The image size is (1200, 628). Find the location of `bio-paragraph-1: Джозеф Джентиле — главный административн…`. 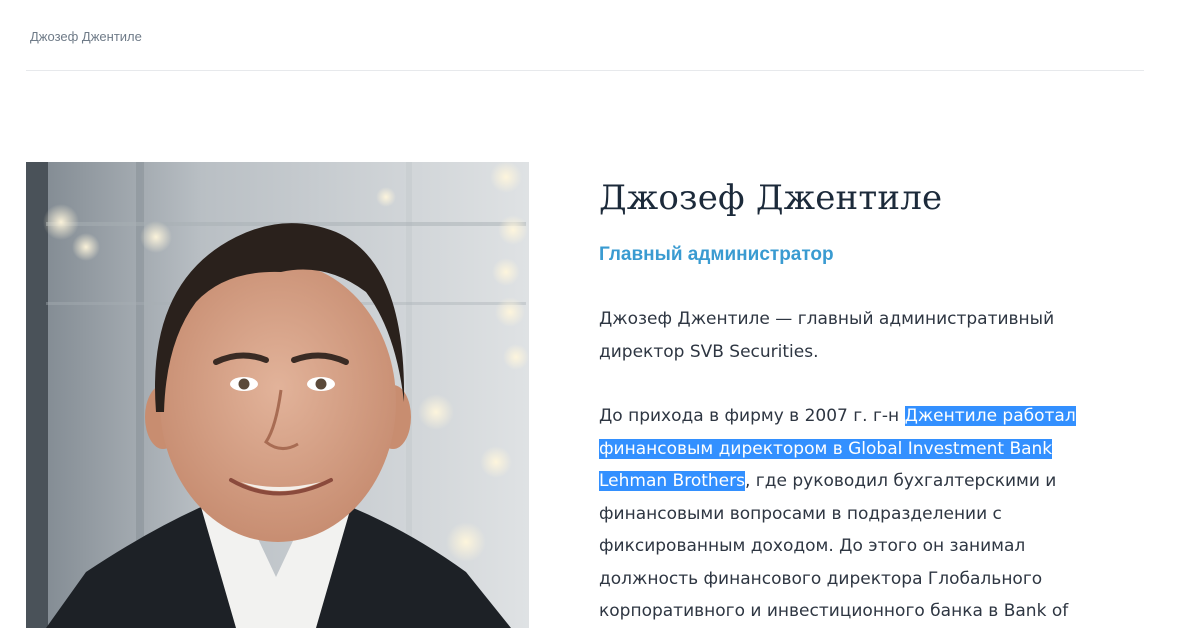

bio-paragraph-1: Джозеф Джентиле — главный административн… is located at coordinates (827, 335).